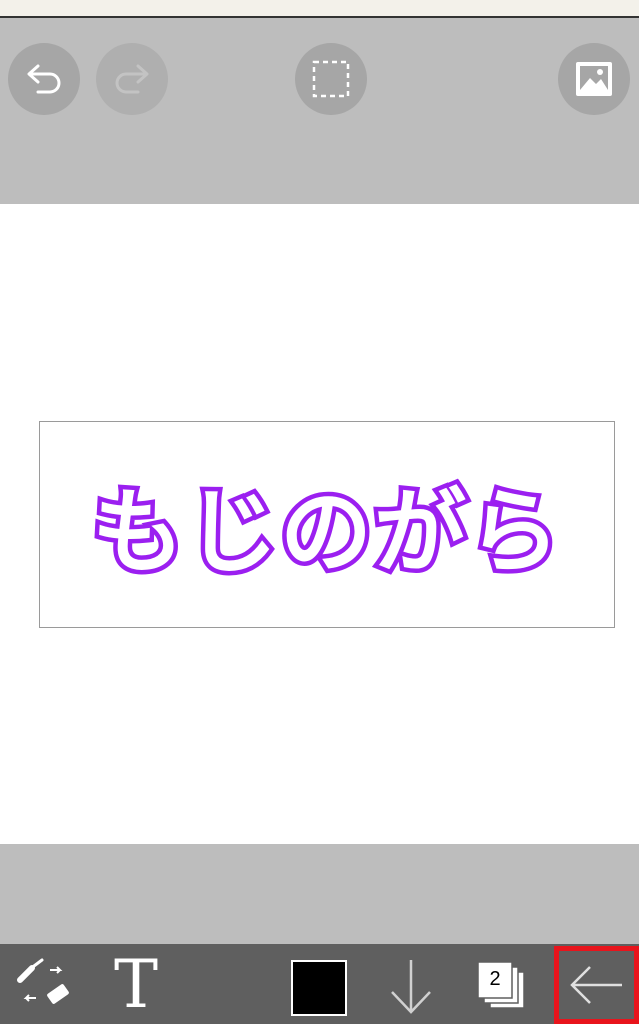  I want to click on image-icon, so click(594, 79).